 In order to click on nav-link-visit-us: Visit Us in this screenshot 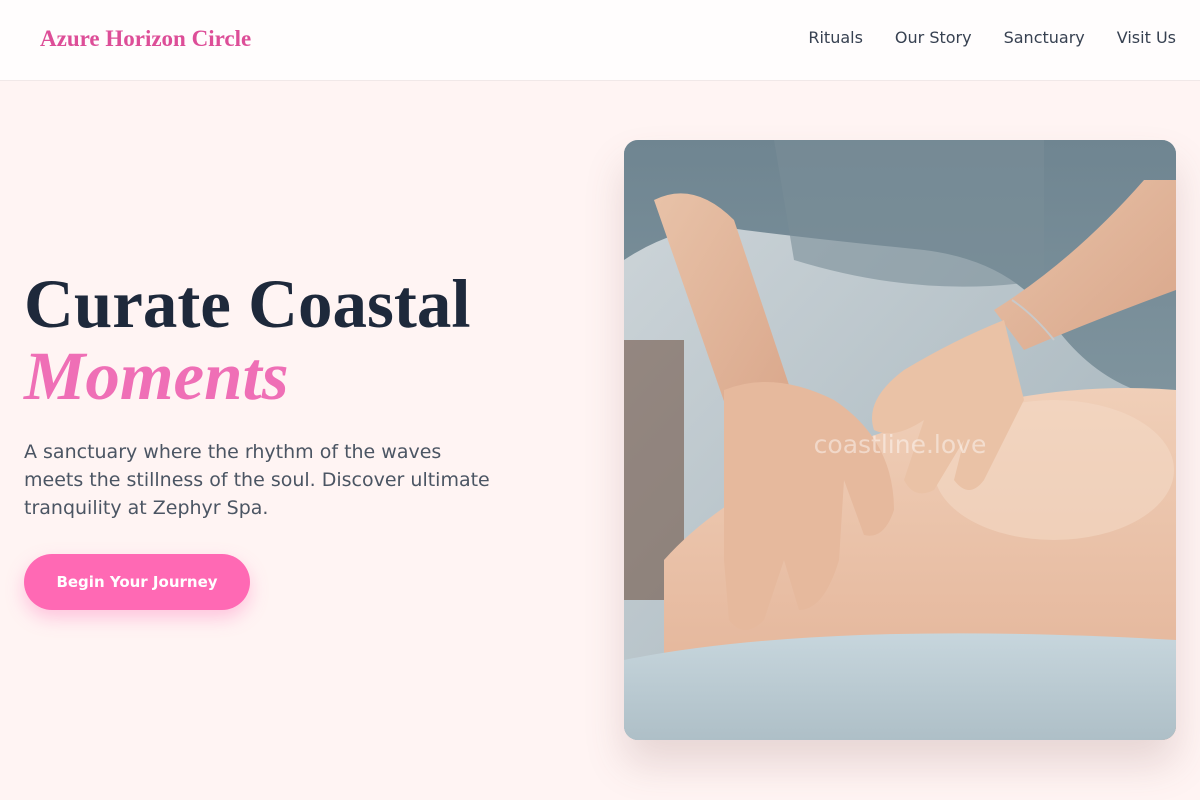, I will do `click(1146, 37)`.